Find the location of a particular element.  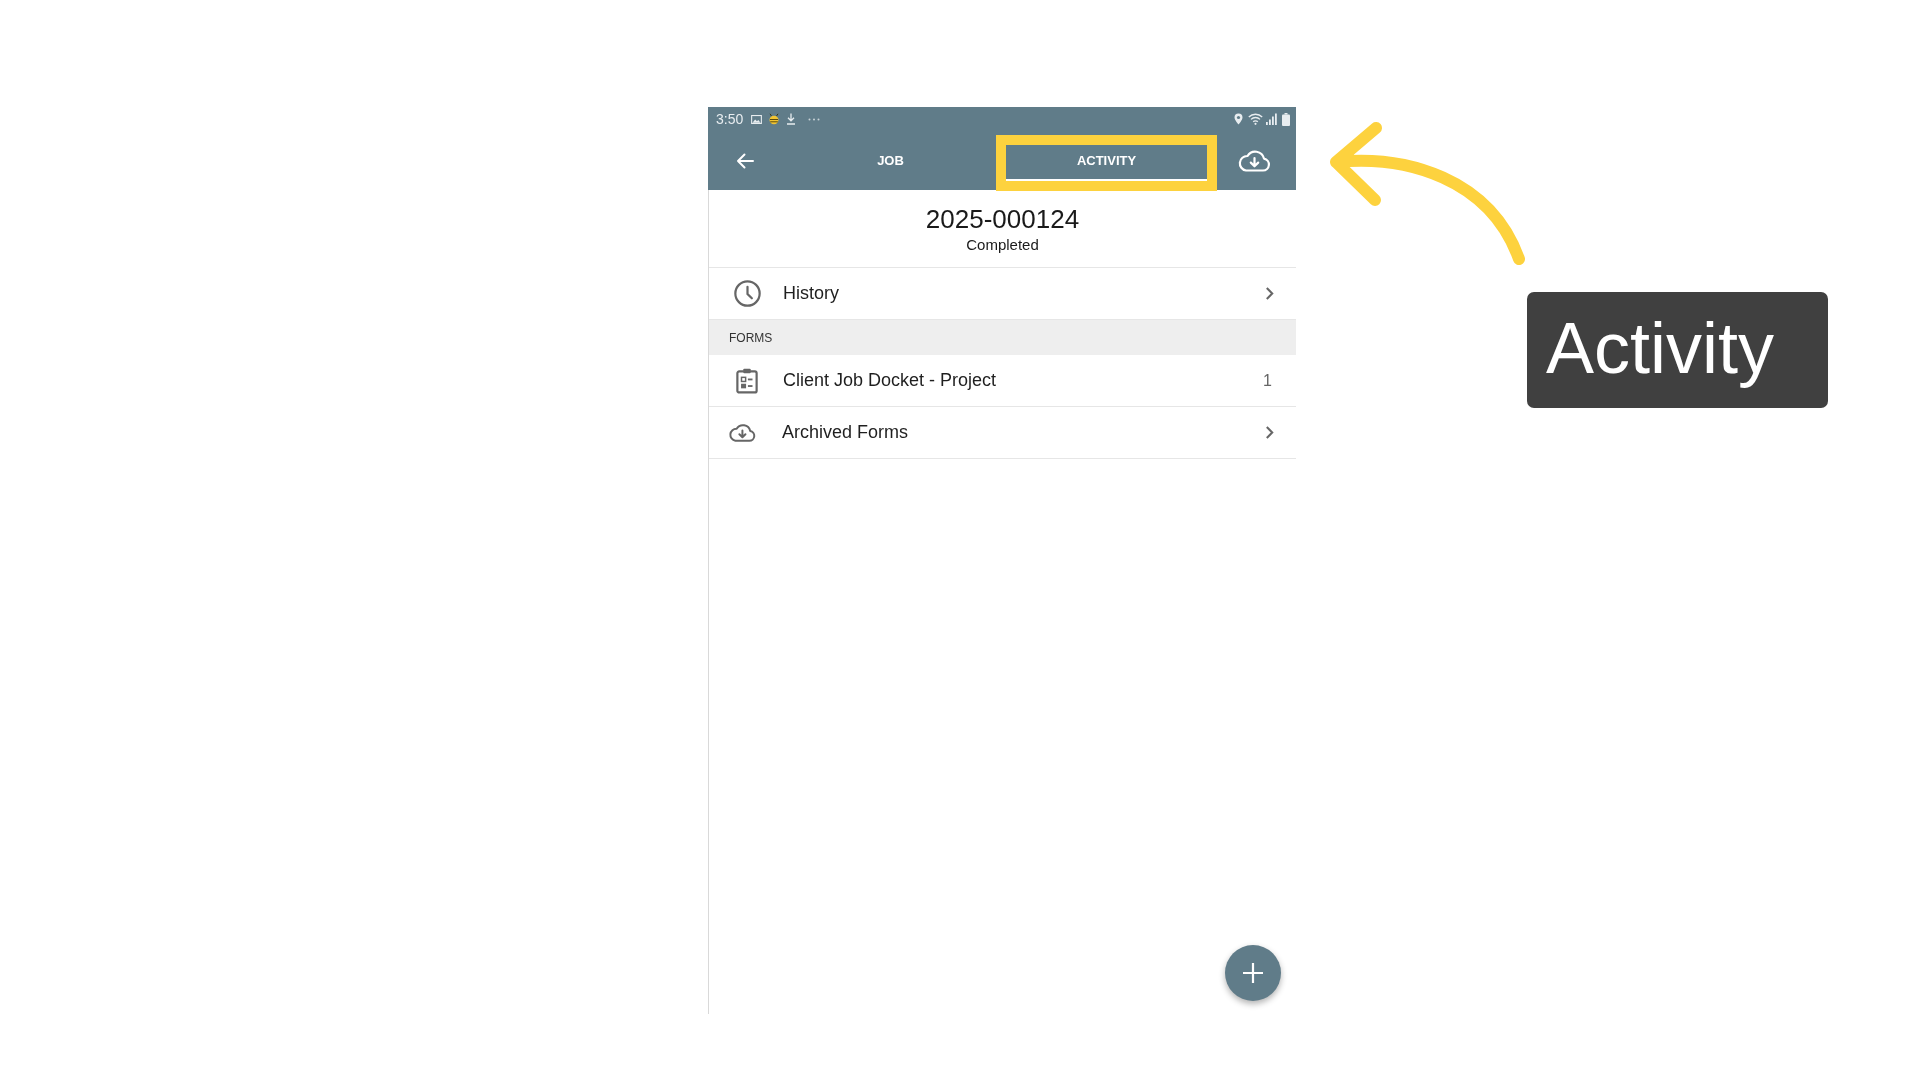

plus-icon is located at coordinates (1253, 973).